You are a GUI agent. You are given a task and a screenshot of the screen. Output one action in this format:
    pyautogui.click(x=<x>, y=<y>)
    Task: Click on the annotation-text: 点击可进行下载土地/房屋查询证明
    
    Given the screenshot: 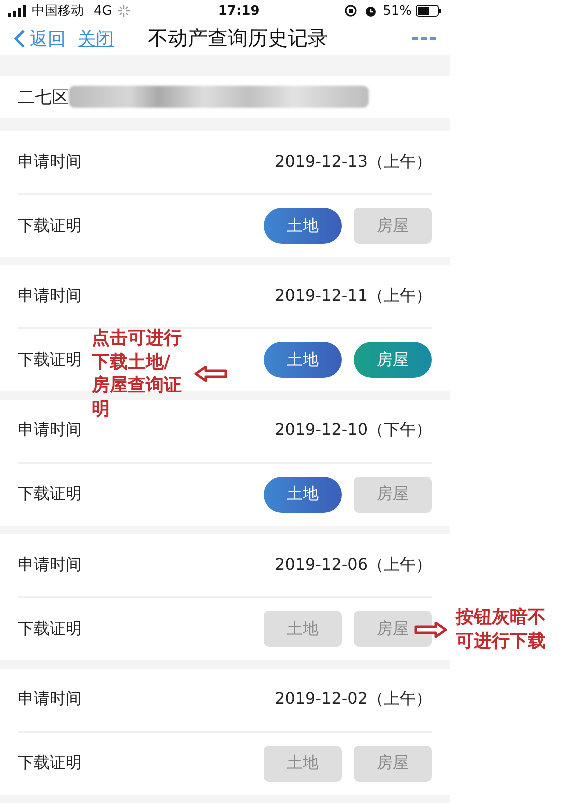 What is the action you would take?
    pyautogui.click(x=137, y=374)
    